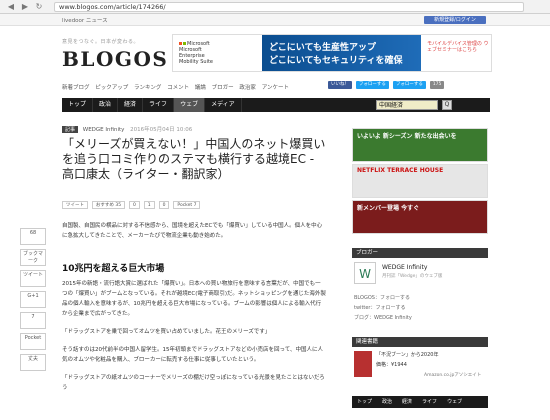  Describe the element at coordinates (429, 402) in the screenshot. I see `footer-tab-life: ライフ` at that location.